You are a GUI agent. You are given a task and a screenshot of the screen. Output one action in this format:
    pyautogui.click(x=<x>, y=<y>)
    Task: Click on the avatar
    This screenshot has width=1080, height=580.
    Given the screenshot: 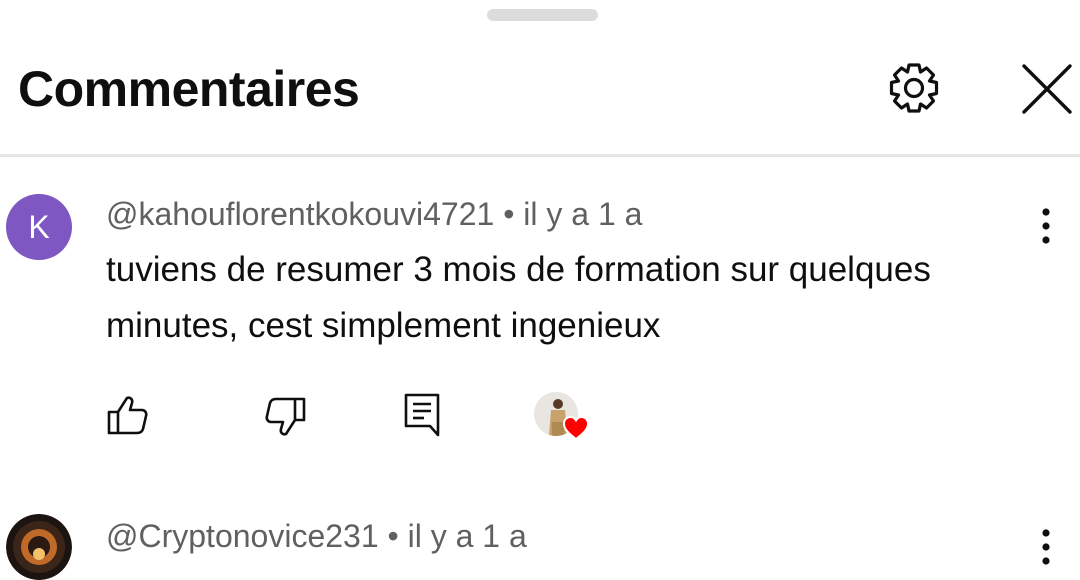 What is the action you would take?
    pyautogui.click(x=39, y=547)
    